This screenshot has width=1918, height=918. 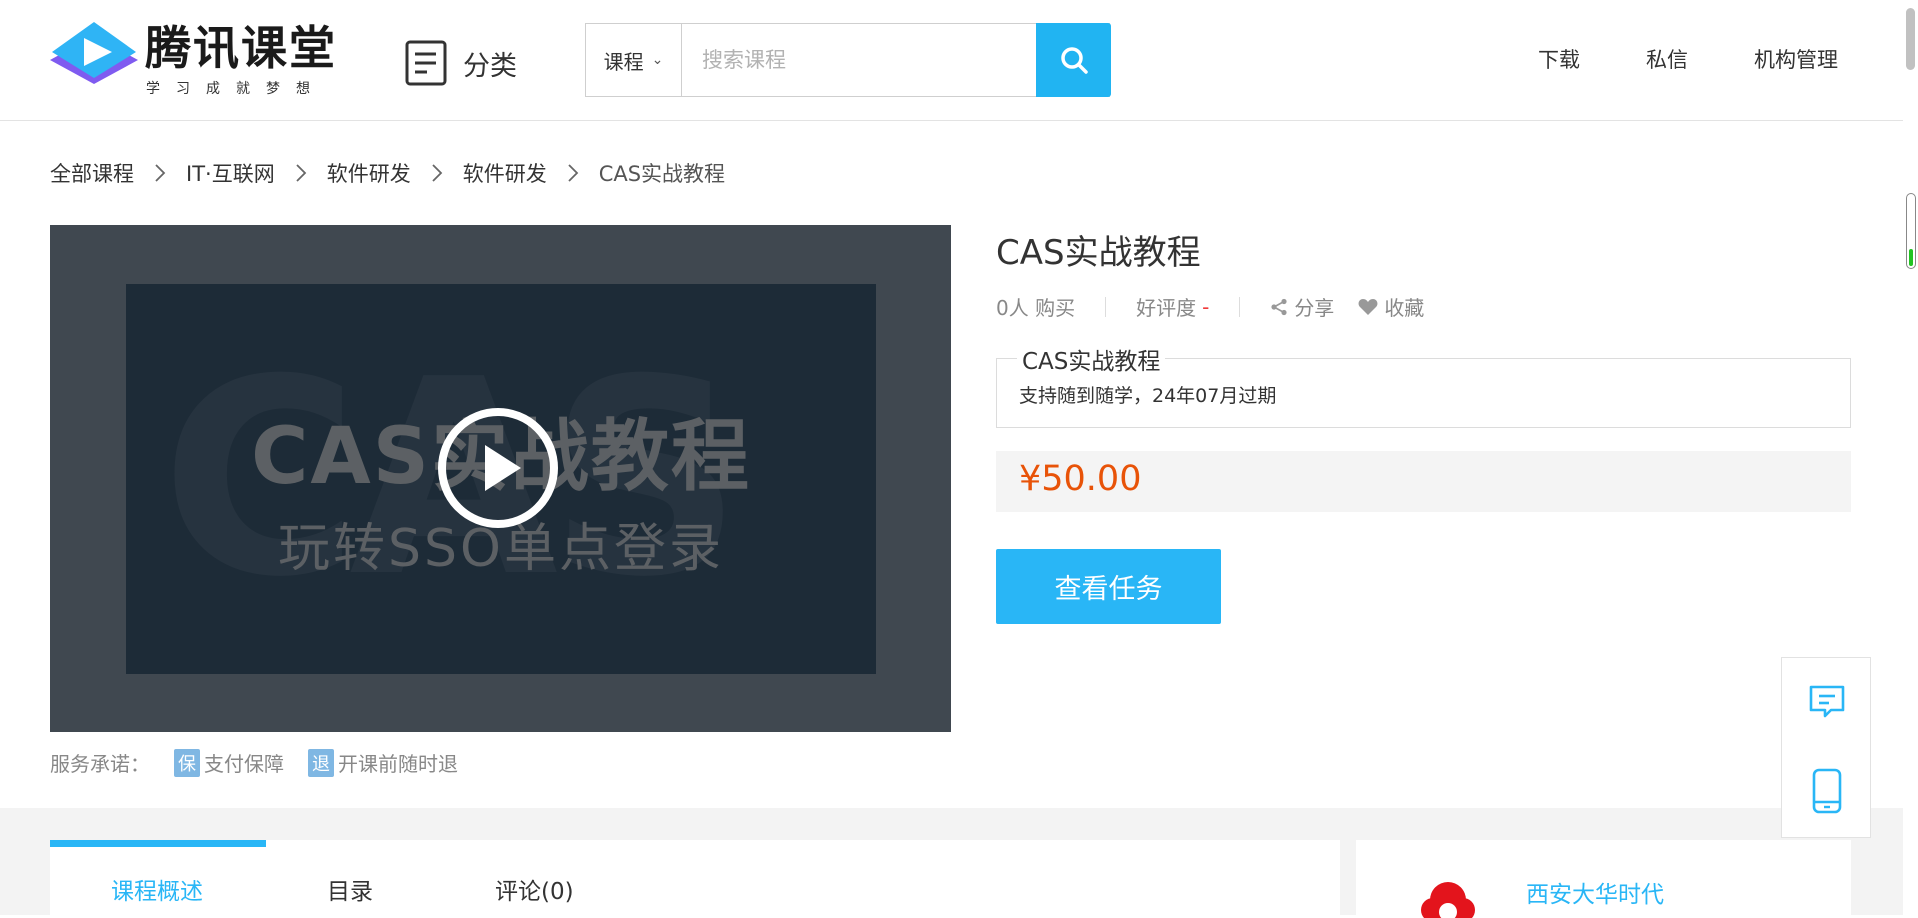 I want to click on service-item-refund: 退 开课前随时退, so click(x=383, y=762).